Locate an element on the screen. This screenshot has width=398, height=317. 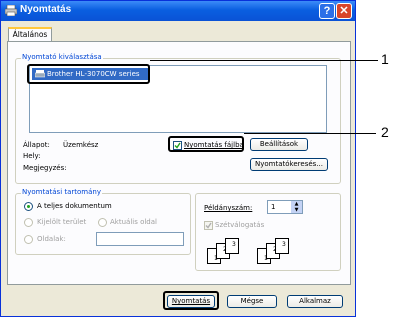
cancel-button: Mégse is located at coordinates (252, 301).